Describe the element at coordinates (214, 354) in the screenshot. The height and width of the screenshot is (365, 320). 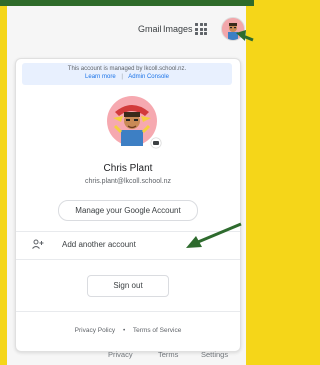
I see `bottom-settings-link: Settings` at that location.